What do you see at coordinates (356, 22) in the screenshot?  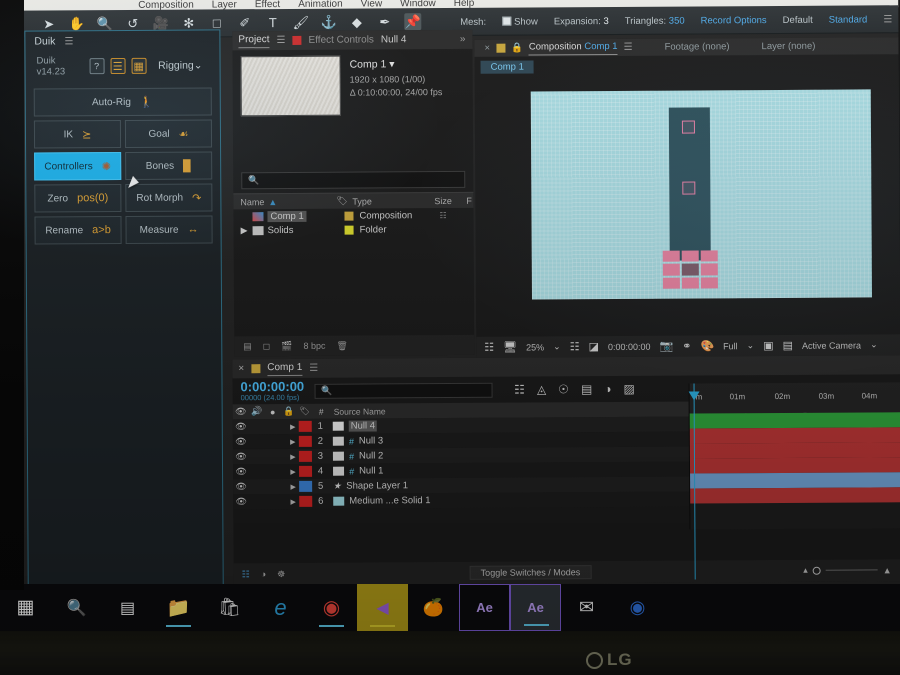 I see `eraser-tool-icon: ◆` at bounding box center [356, 22].